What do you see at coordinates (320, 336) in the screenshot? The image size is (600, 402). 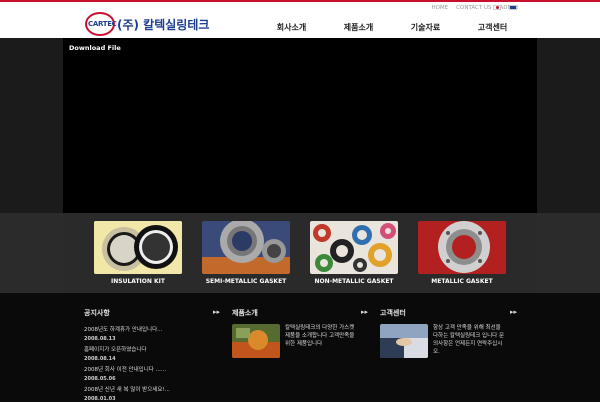 I see `product-news-text: 칼텍실링테크의 다양한 가스켓 제품을 소개합니다 고객만족을 위한 제품입니다` at bounding box center [320, 336].